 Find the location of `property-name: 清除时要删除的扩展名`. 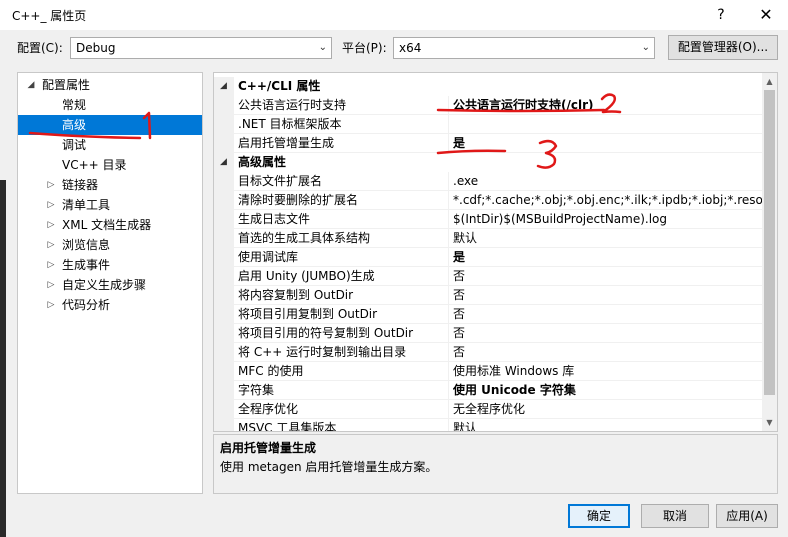

property-name: 清除时要删除的扩展名 is located at coordinates (298, 200).